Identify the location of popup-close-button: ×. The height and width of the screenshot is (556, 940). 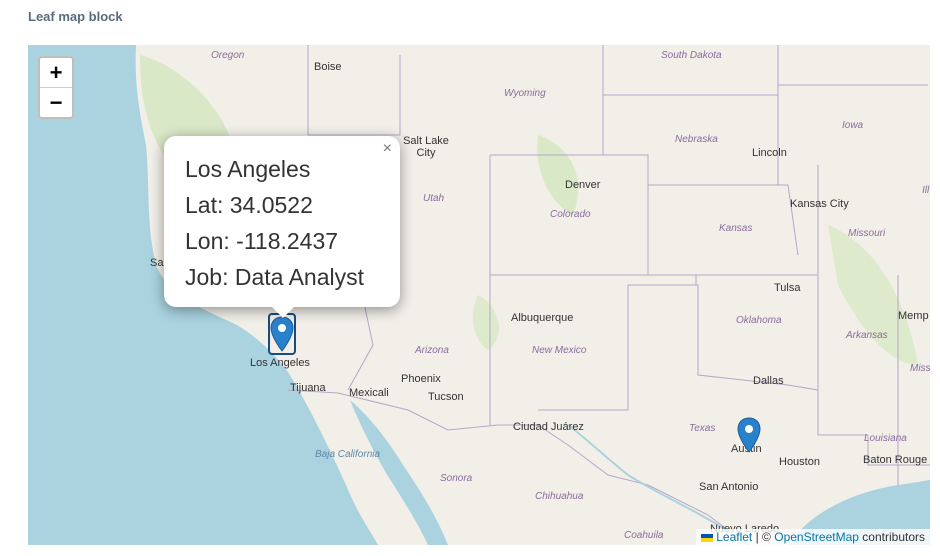
(387, 149).